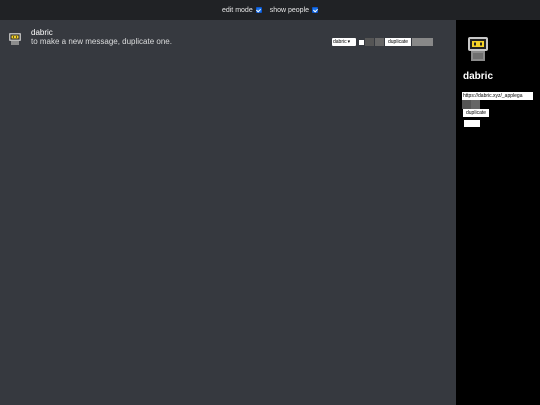  Describe the element at coordinates (349, 42) in the screenshot. I see `chevron-down-icon: ▾` at that location.